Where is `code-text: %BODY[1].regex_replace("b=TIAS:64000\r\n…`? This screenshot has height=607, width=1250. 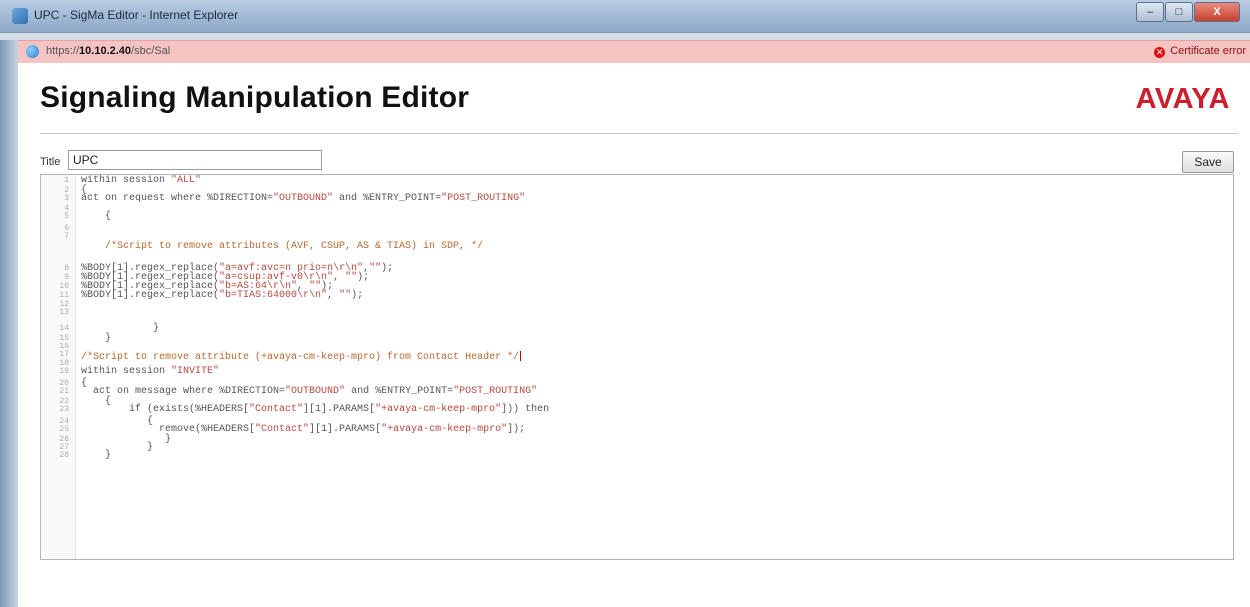
code-text: %BODY[1].regex_replace("b=TIAS:64000\r\n… is located at coordinates (222, 295).